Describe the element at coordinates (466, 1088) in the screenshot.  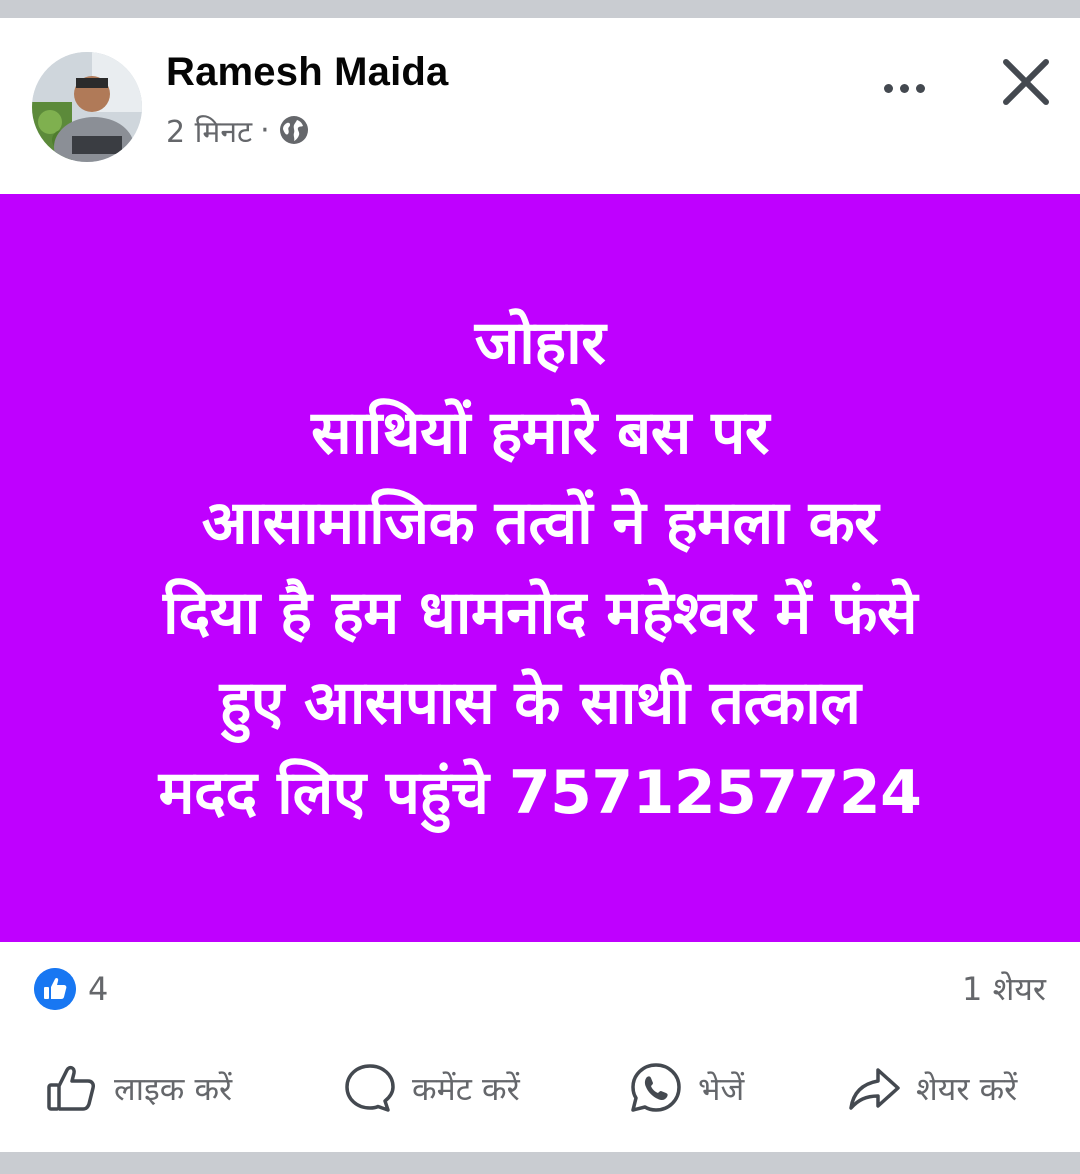
I see `comment-button-label: कमेंट करें` at that location.